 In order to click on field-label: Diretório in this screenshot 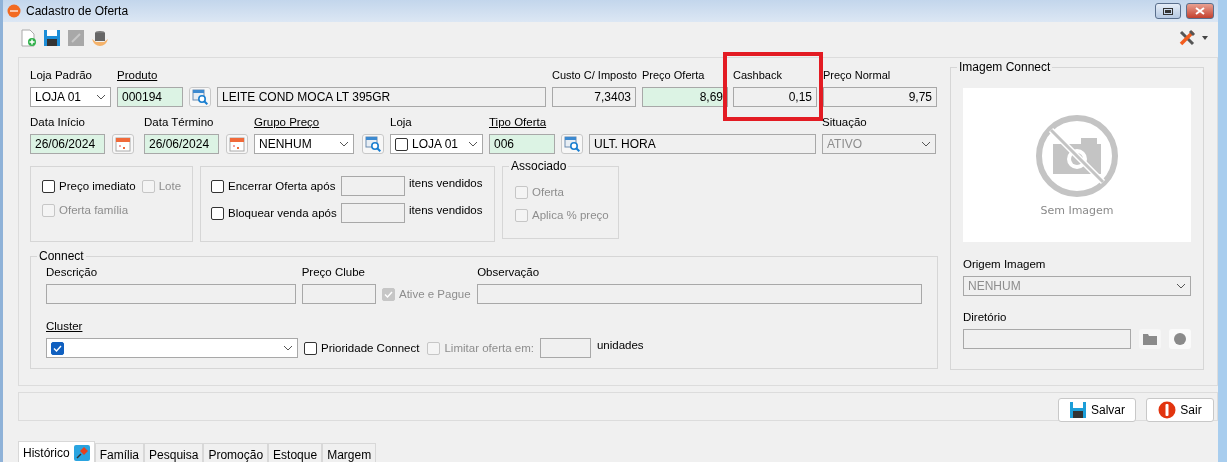, I will do `click(985, 317)`.